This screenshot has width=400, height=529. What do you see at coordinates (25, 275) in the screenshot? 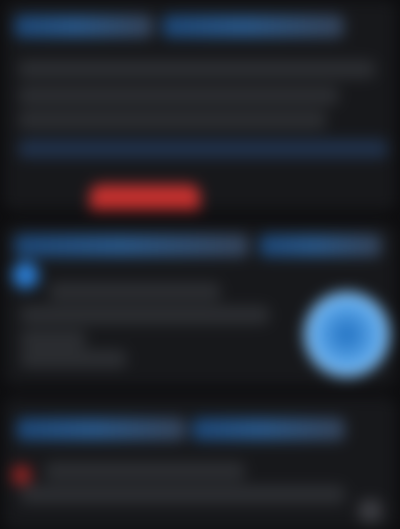
I see `avatar-icon` at bounding box center [25, 275].